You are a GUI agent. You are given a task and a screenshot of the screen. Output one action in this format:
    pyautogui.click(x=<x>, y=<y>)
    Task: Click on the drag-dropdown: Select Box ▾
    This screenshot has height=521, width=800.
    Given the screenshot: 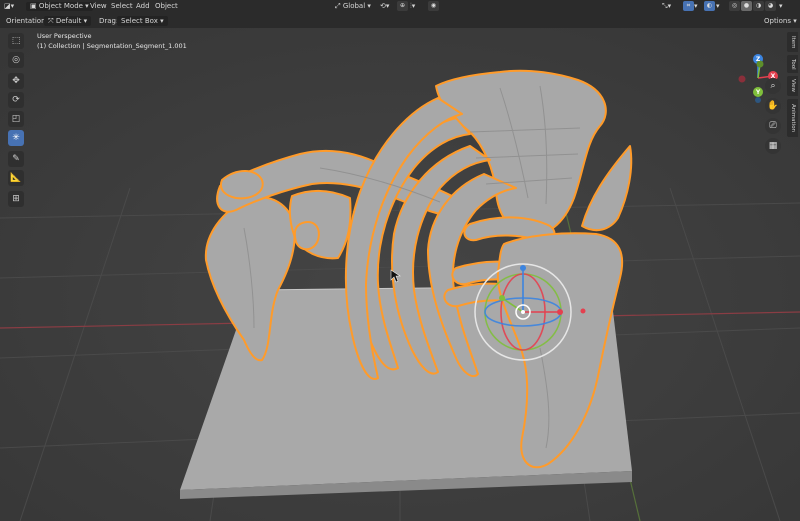 What is the action you would take?
    pyautogui.click(x=142, y=21)
    